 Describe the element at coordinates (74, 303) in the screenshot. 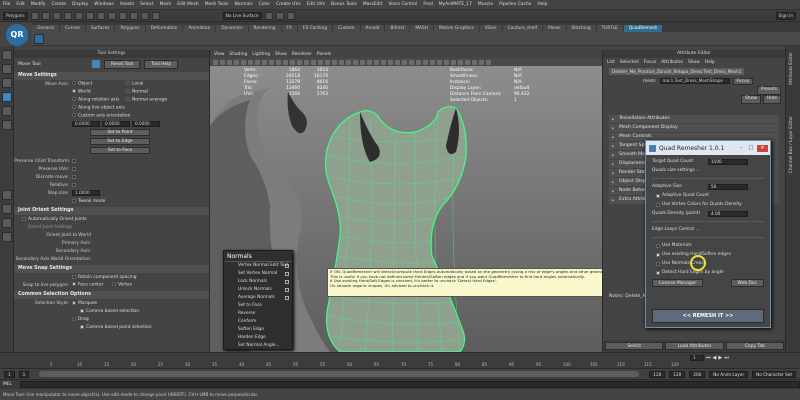

I see `marquee-radio` at that location.